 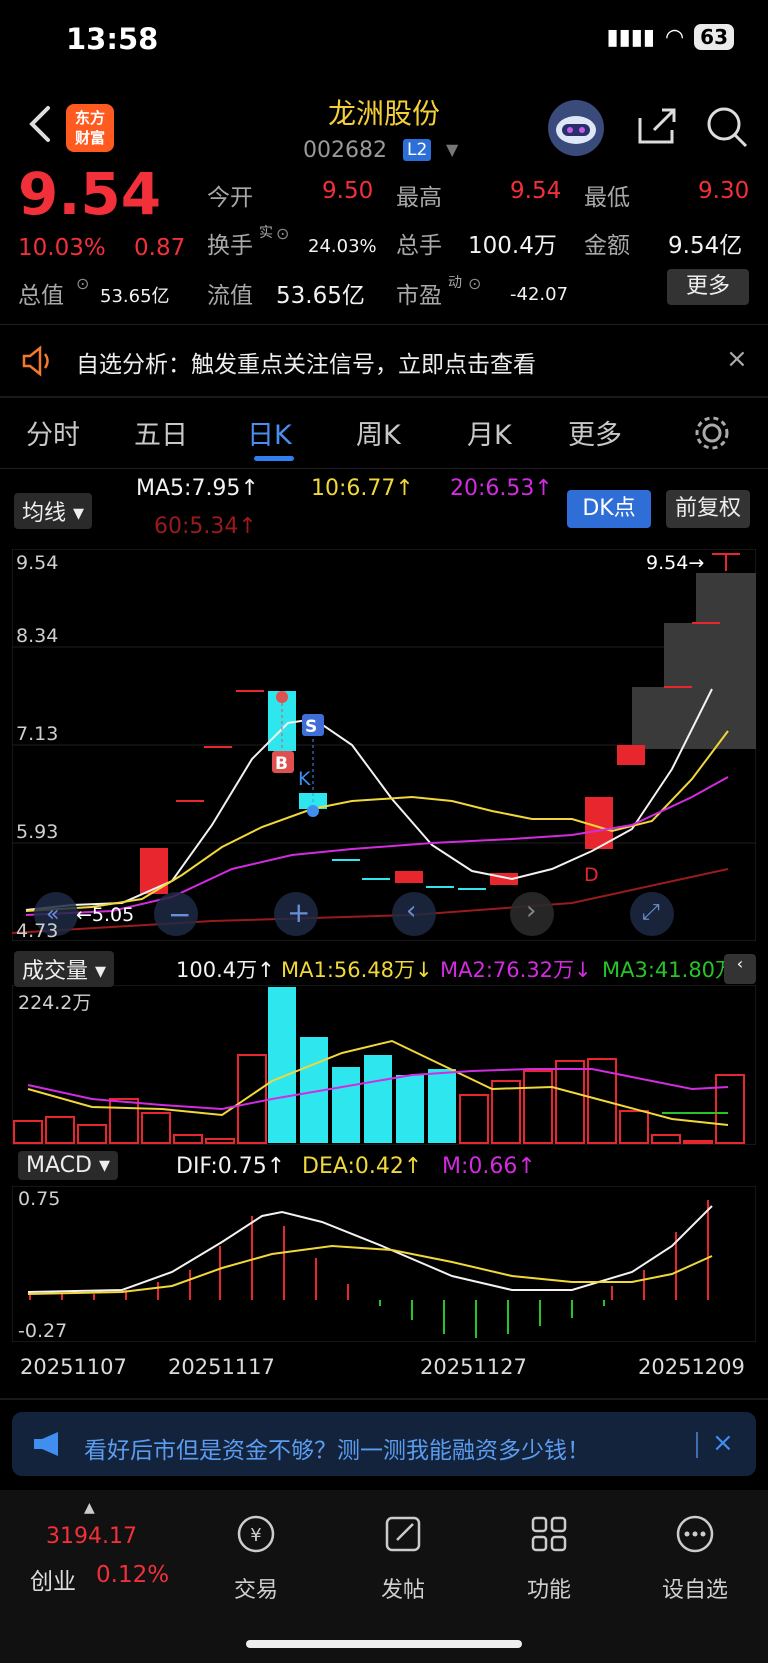 What do you see at coordinates (512, 246) in the screenshot?
I see `volume-value: 100.4万` at bounding box center [512, 246].